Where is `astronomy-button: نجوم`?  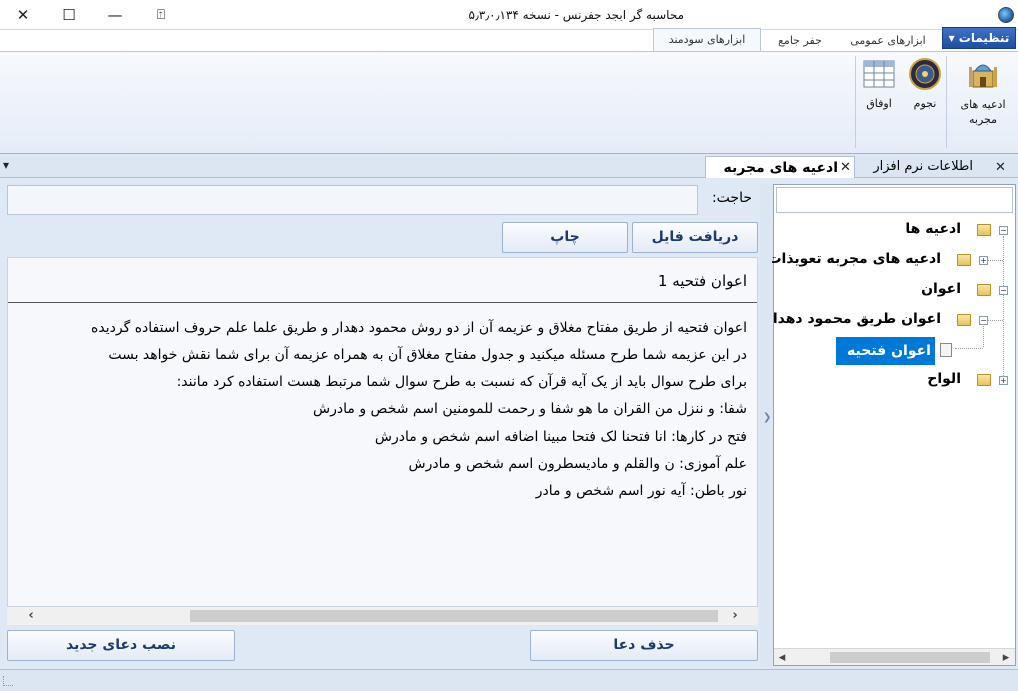 astronomy-button: نجوم is located at coordinates (925, 83).